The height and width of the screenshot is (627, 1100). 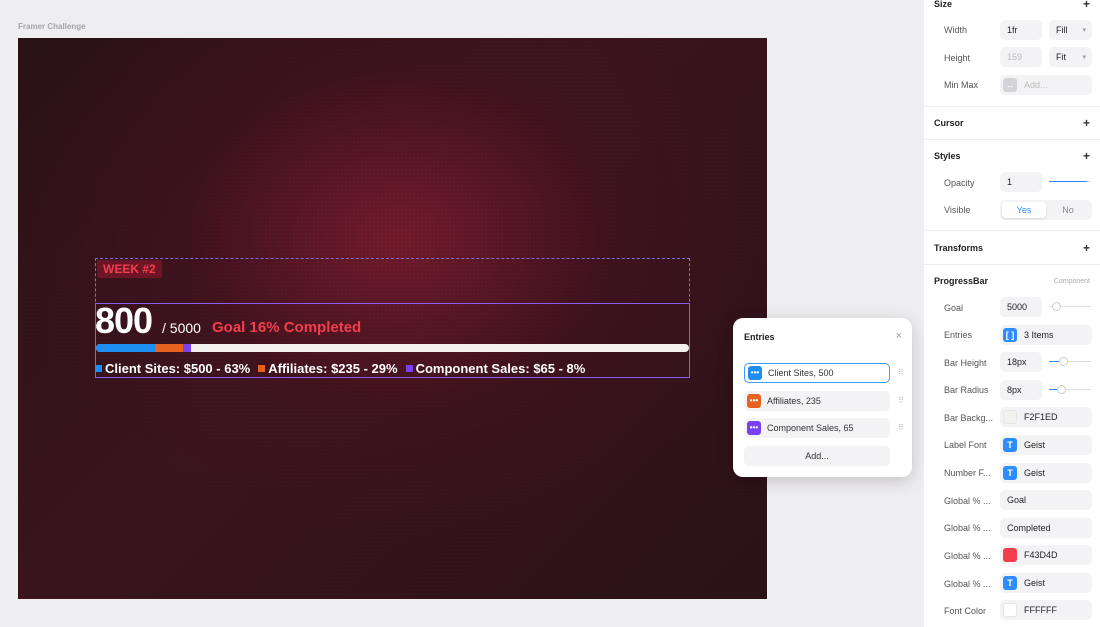 What do you see at coordinates (961, 85) in the screenshot?
I see `minmax-label: Min Max` at bounding box center [961, 85].